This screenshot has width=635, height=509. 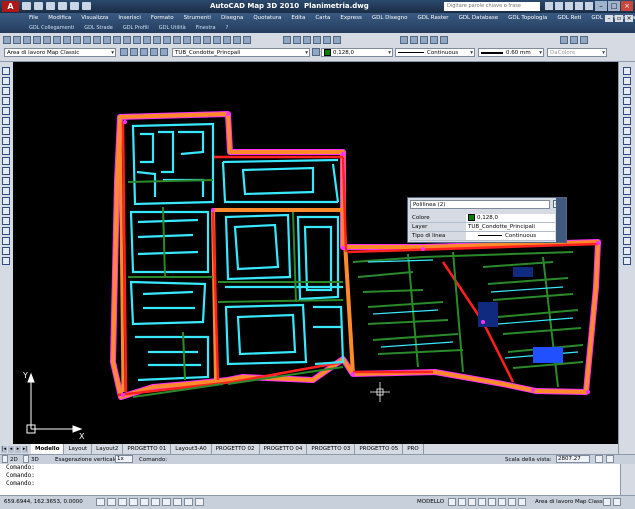 What do you see at coordinates (154, 52) in the screenshot?
I see `layer-freeze-icon` at bounding box center [154, 52].